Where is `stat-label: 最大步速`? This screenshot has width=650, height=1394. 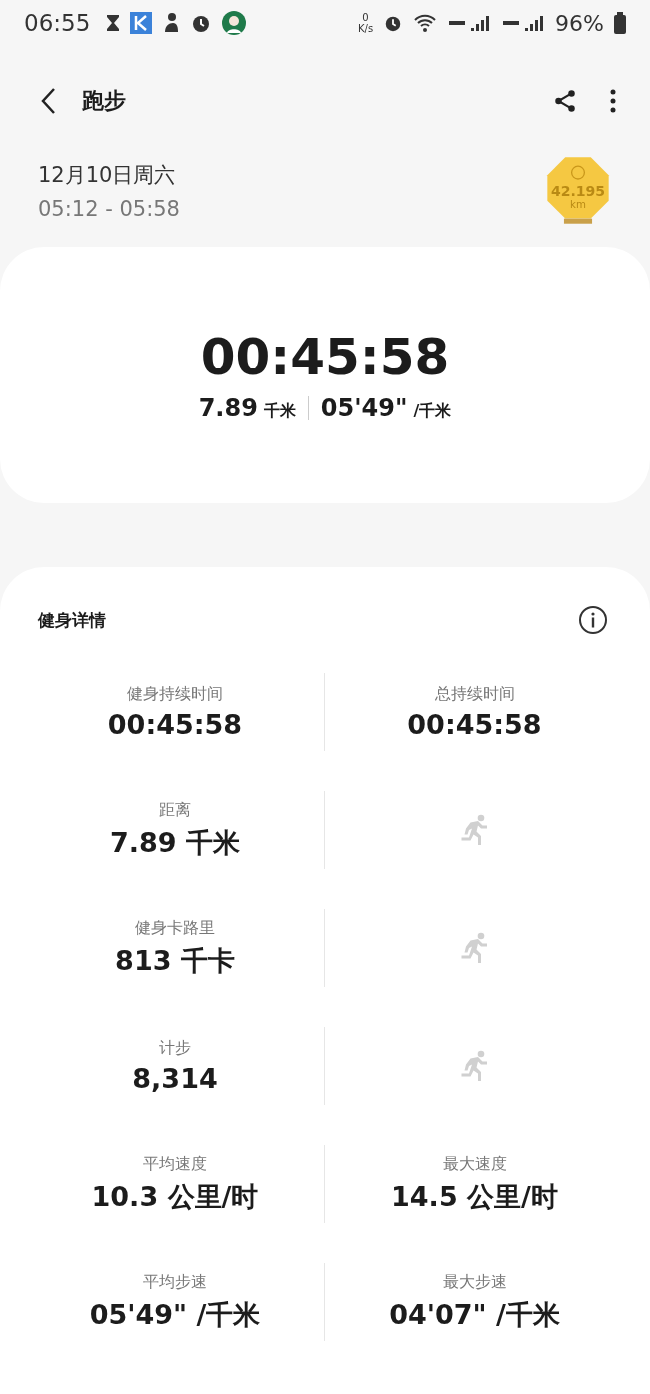 stat-label: 最大步速 is located at coordinates (474, 1282).